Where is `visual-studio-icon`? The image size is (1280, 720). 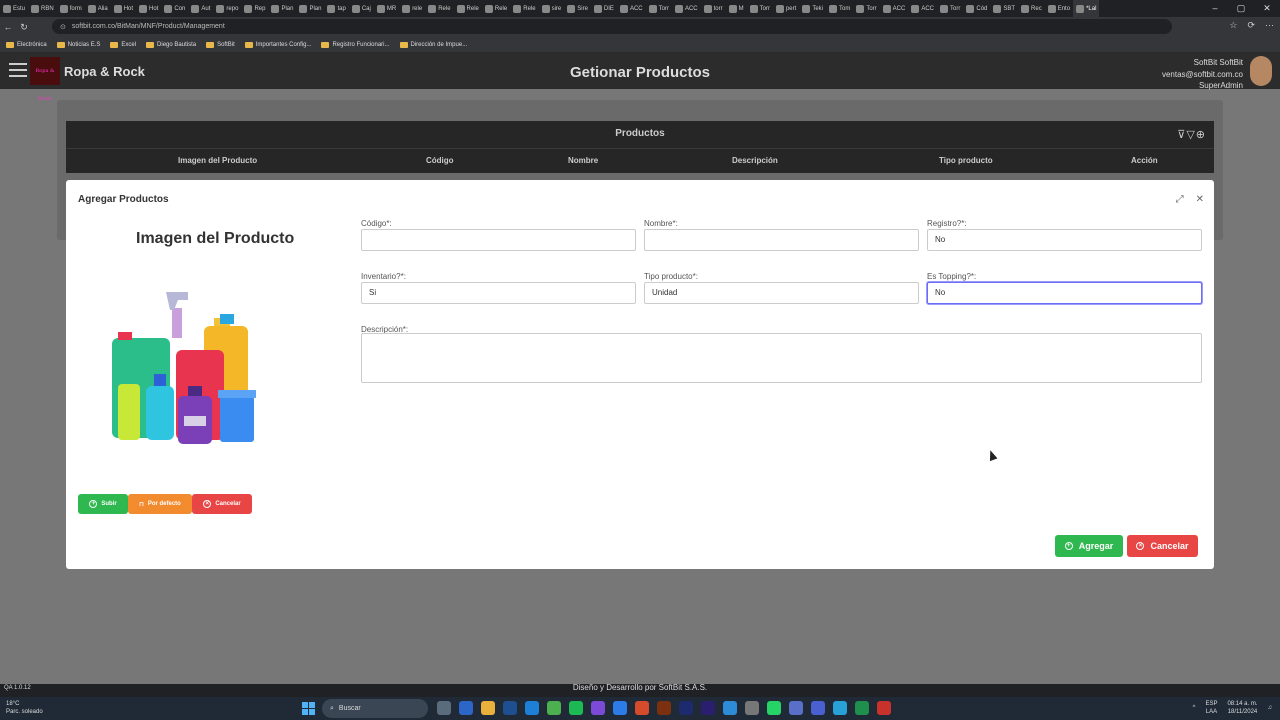
visual-studio-icon is located at coordinates (598, 708).